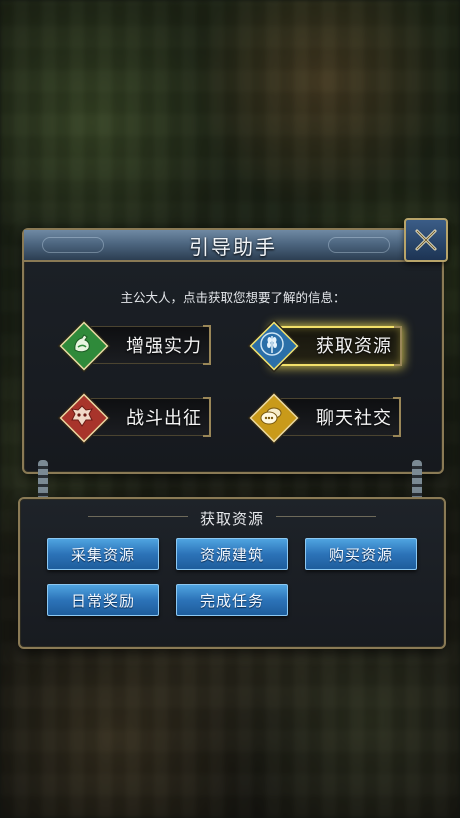 Image resolution: width=460 pixels, height=818 pixels. What do you see at coordinates (82, 416) in the screenshot?
I see `war-beast-icon` at bounding box center [82, 416].